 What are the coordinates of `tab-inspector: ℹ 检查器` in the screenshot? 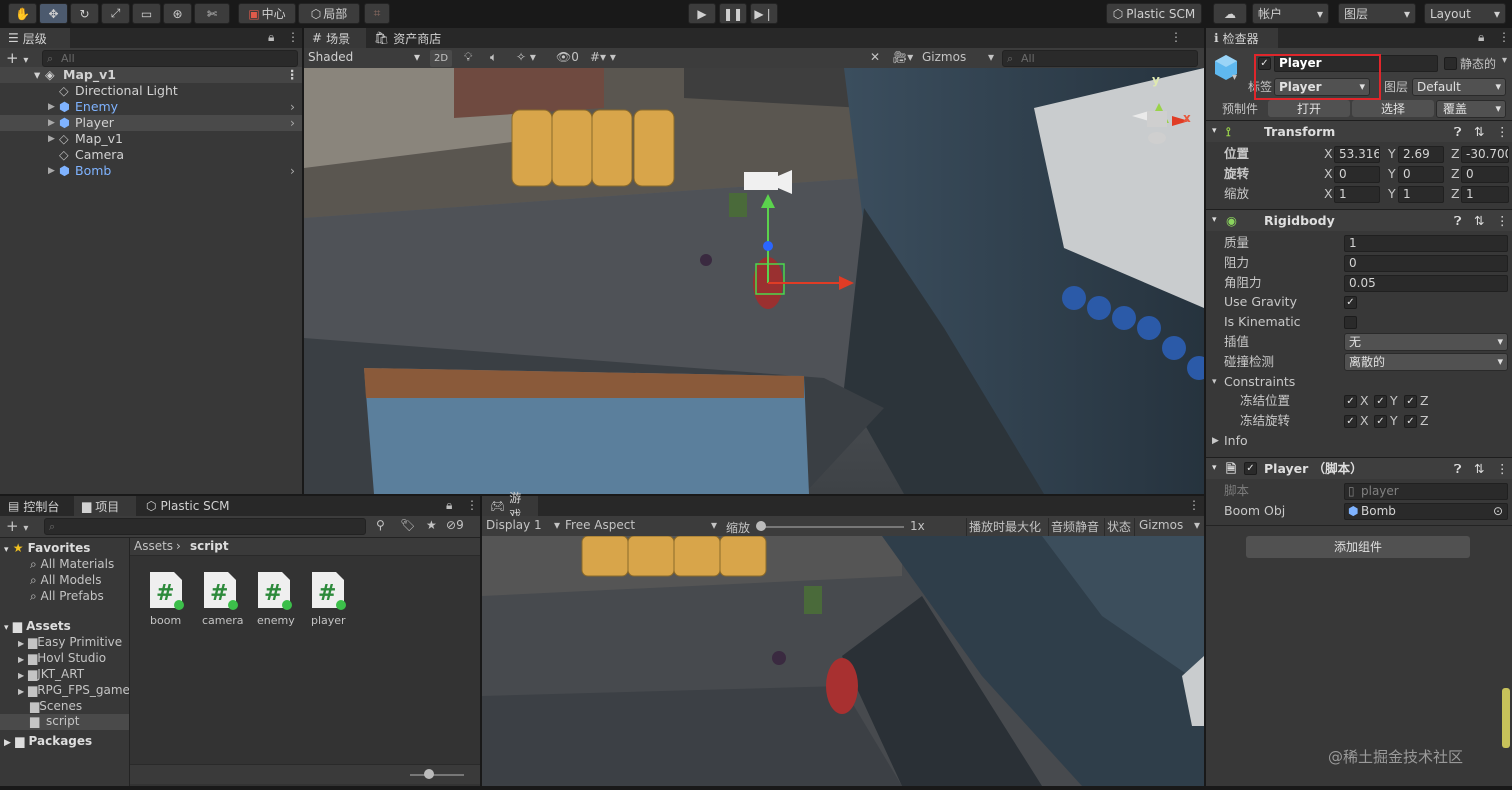 It's located at (1242, 38).